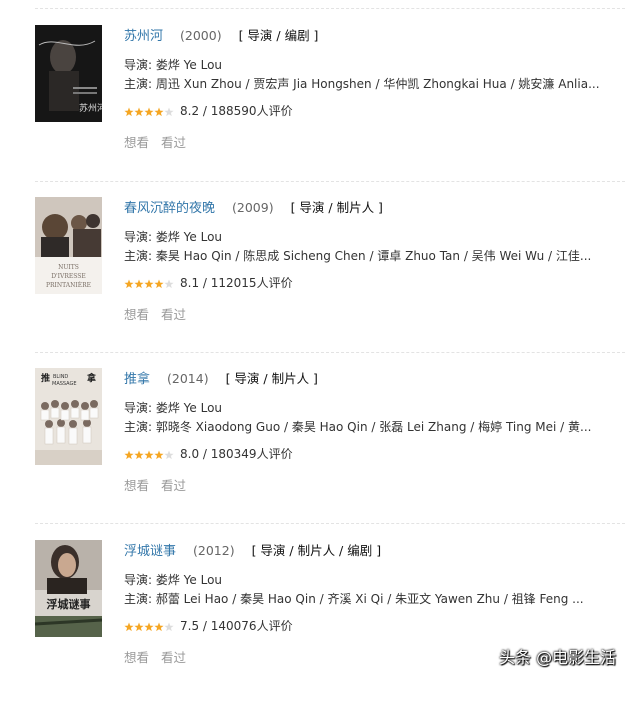 Image resolution: width=625 pixels, height=712 pixels. Describe the element at coordinates (68, 416) in the screenshot. I see `movie-poster: 推 BLIND MASSAGE 拿` at that location.